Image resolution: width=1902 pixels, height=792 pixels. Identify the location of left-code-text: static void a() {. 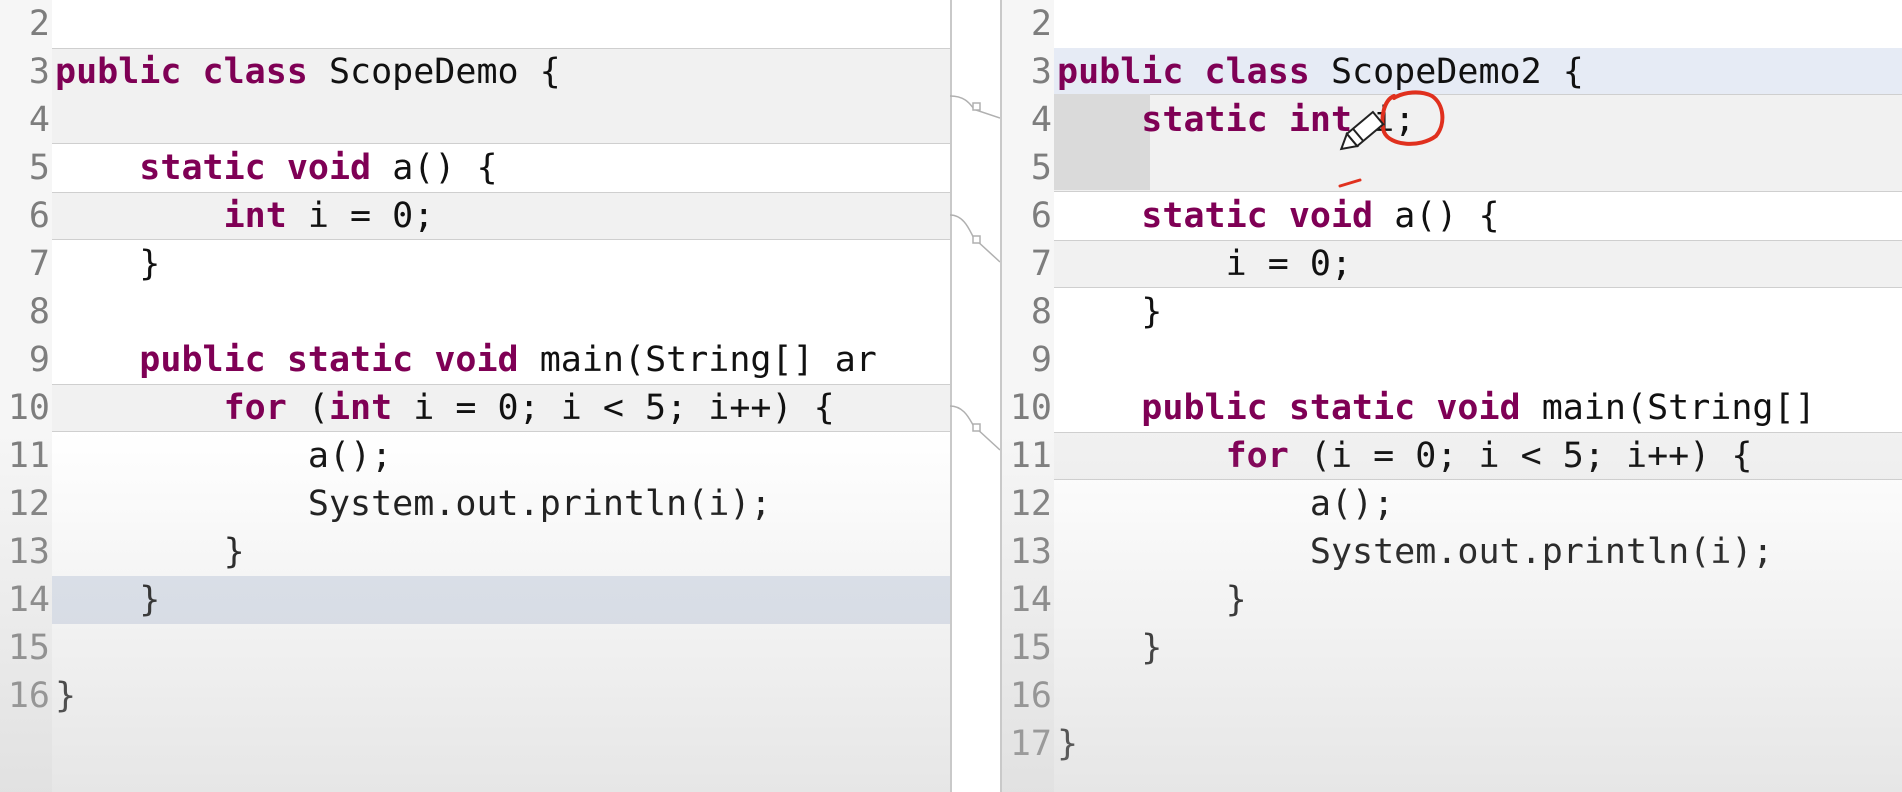
(276, 168).